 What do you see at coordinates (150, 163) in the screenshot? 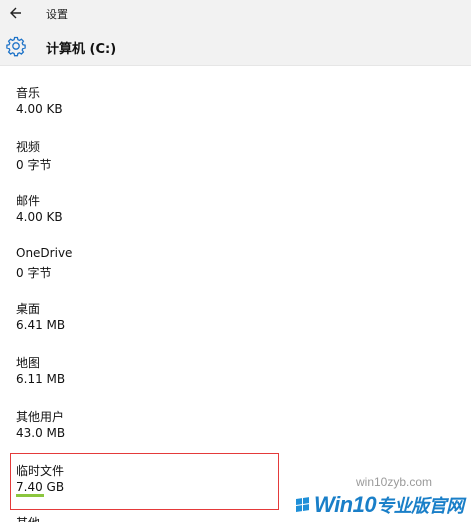
I see `storage-item-videos: 视频 0 字节` at bounding box center [150, 163].